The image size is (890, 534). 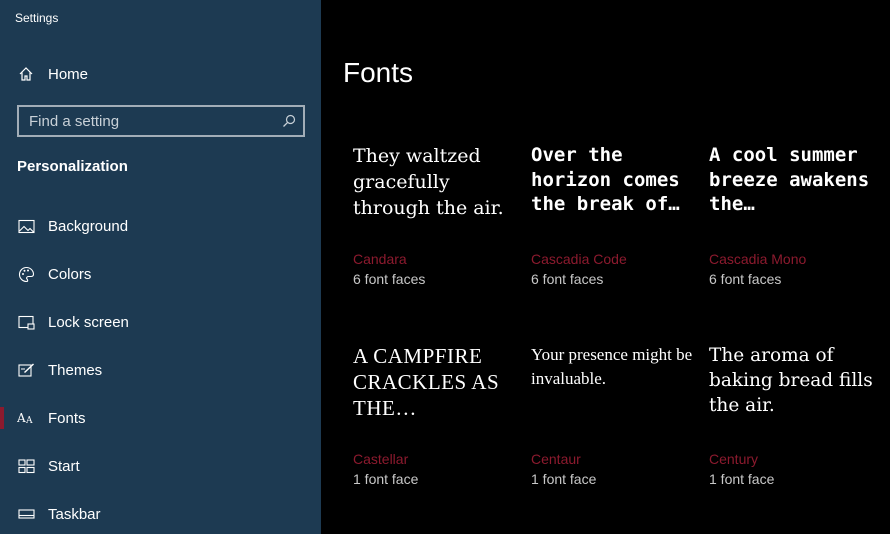 What do you see at coordinates (75, 370) in the screenshot?
I see `sidebar-item-label: Themes` at bounding box center [75, 370].